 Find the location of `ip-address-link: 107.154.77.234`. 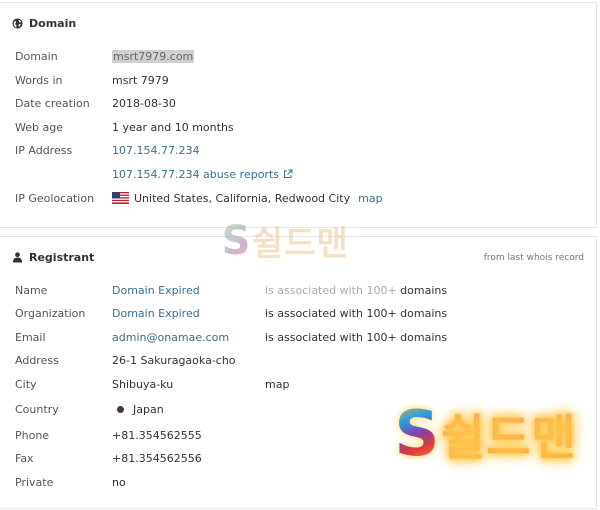

ip-address-link: 107.154.77.234 is located at coordinates (155, 150).